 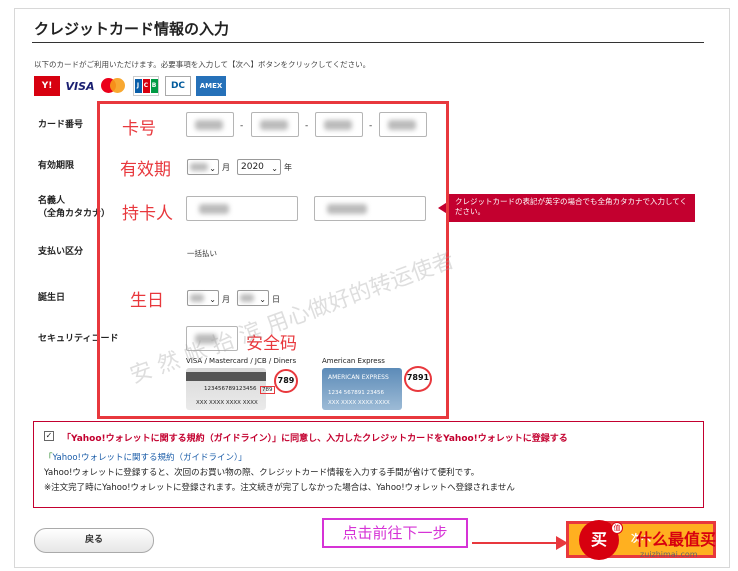 What do you see at coordinates (94, 540) in the screenshot?
I see `back-button: 戻る` at bounding box center [94, 540].